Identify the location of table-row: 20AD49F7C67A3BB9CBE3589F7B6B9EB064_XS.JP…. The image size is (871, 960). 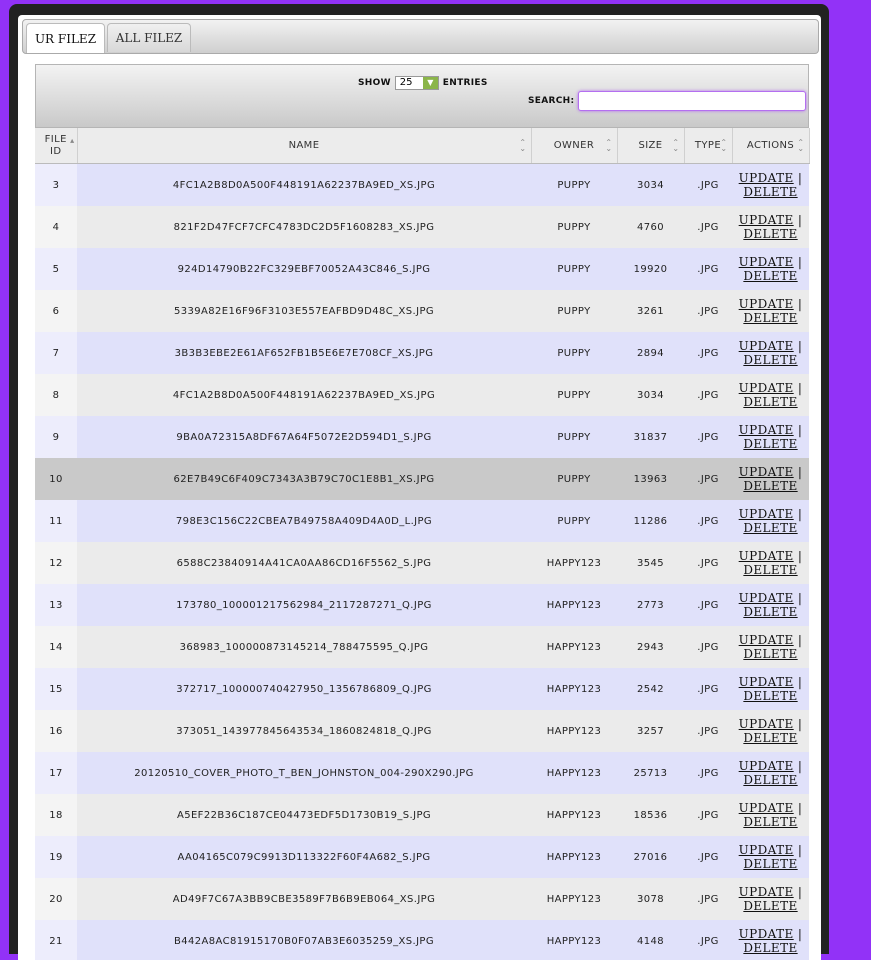
(422, 899).